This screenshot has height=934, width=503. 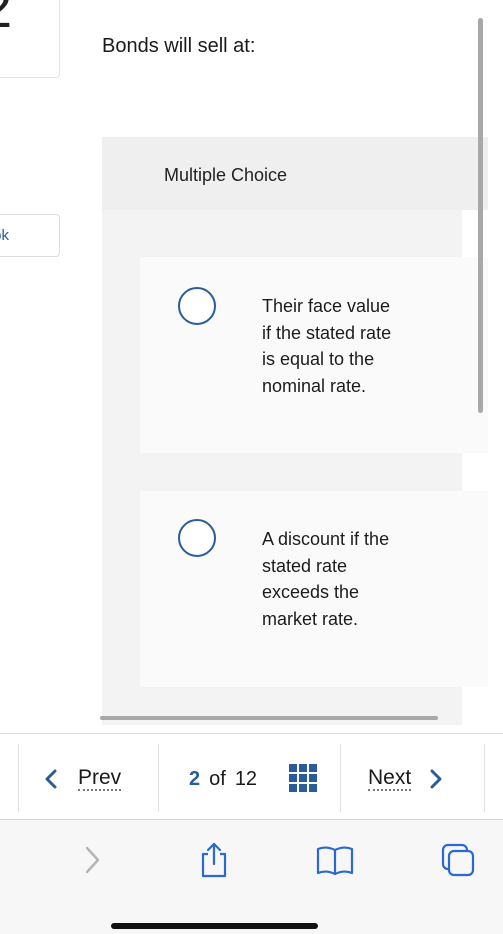 I want to click on ebook-button: eBook, so click(x=30, y=235).